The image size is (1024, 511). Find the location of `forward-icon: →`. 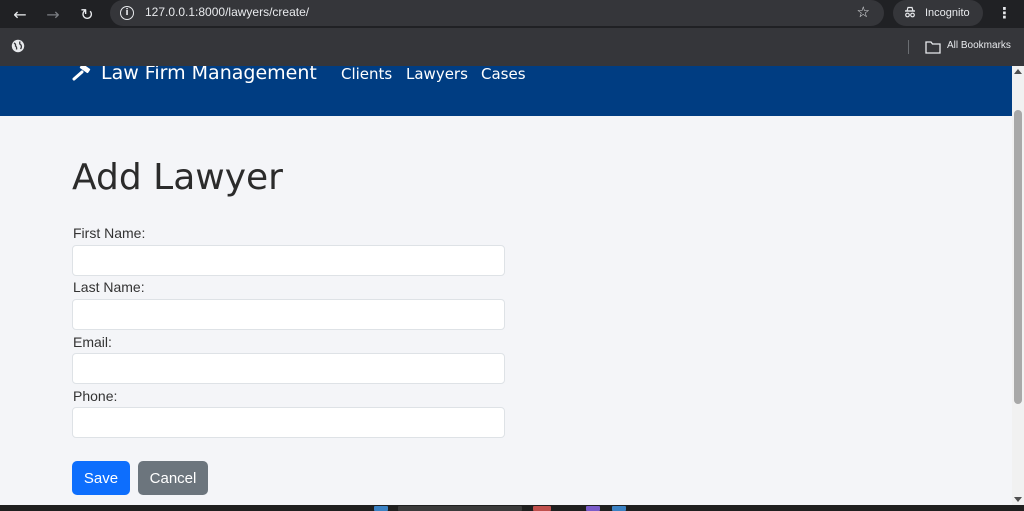

forward-icon: → is located at coordinates (53, 14).